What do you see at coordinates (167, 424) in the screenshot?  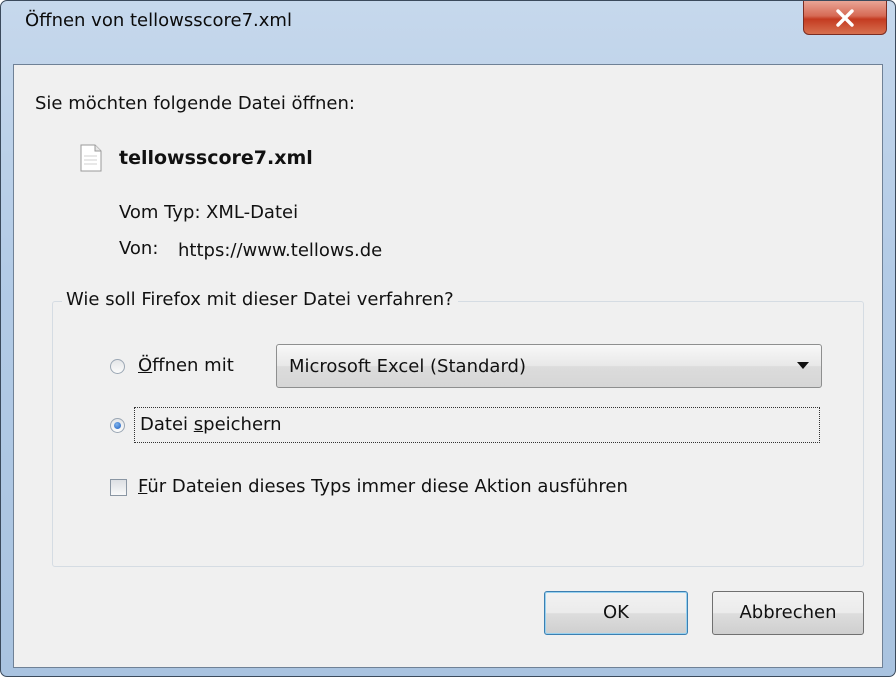 I see `save-file-text-before: Datei` at bounding box center [167, 424].